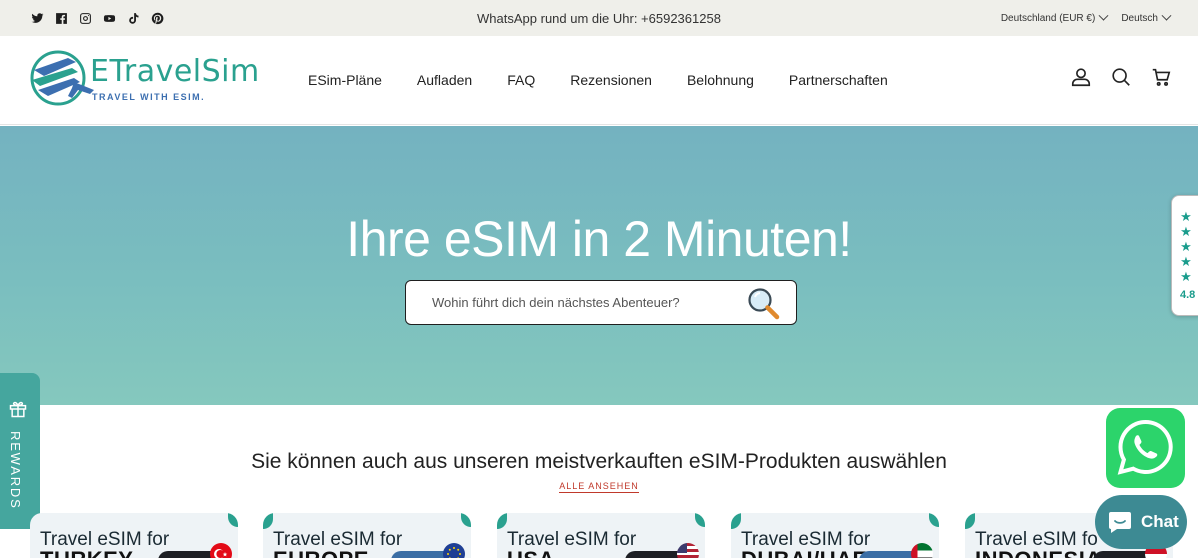 Image resolution: width=1198 pixels, height=558 pixels. What do you see at coordinates (18, 409) in the screenshot?
I see `gift-icon` at bounding box center [18, 409].